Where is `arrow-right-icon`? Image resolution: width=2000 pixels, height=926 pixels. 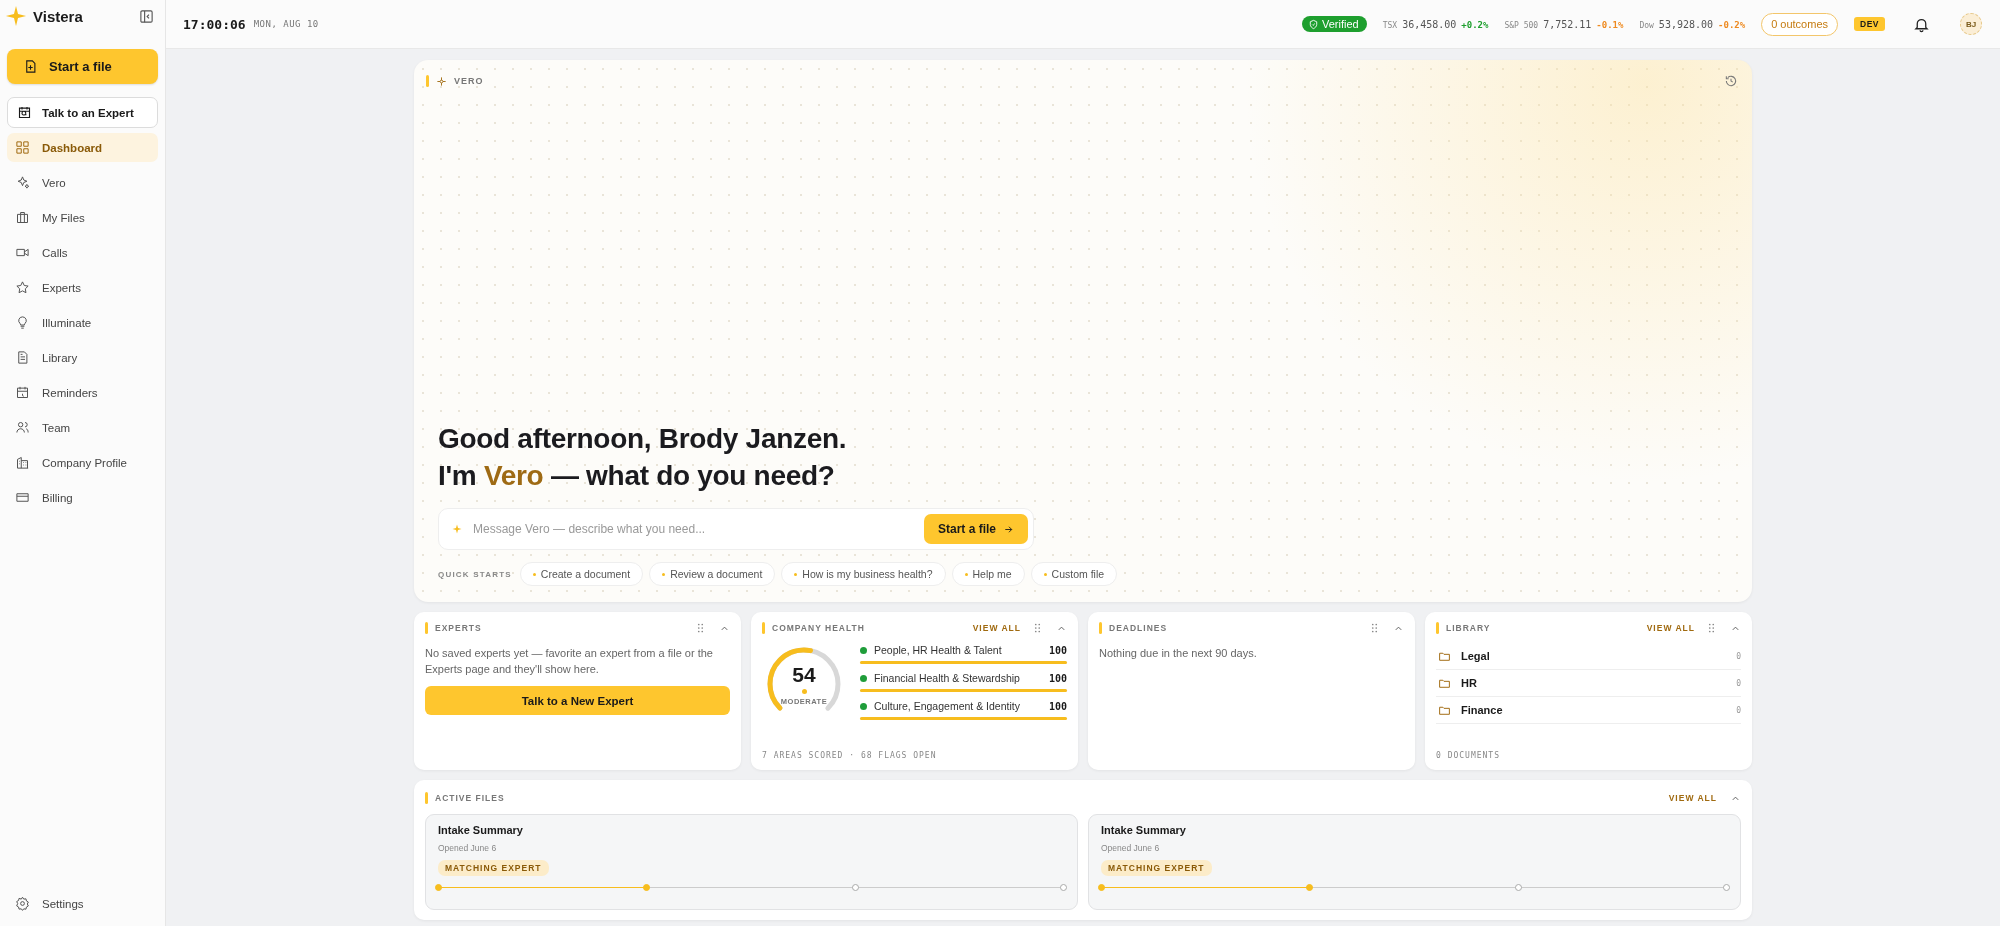 arrow-right-icon is located at coordinates (1008, 529).